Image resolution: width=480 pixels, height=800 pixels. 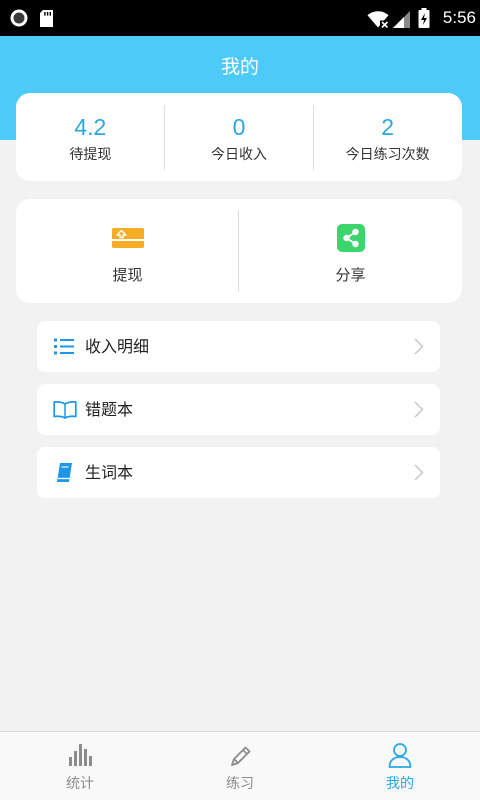 I want to click on stat-value: 4.2, so click(x=90, y=127).